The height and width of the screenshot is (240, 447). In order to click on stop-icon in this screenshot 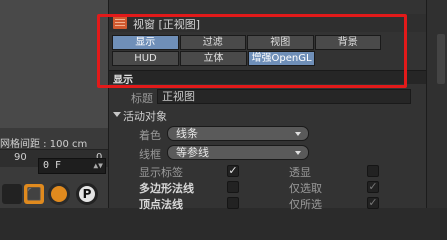, I will do `click(12, 194)`.